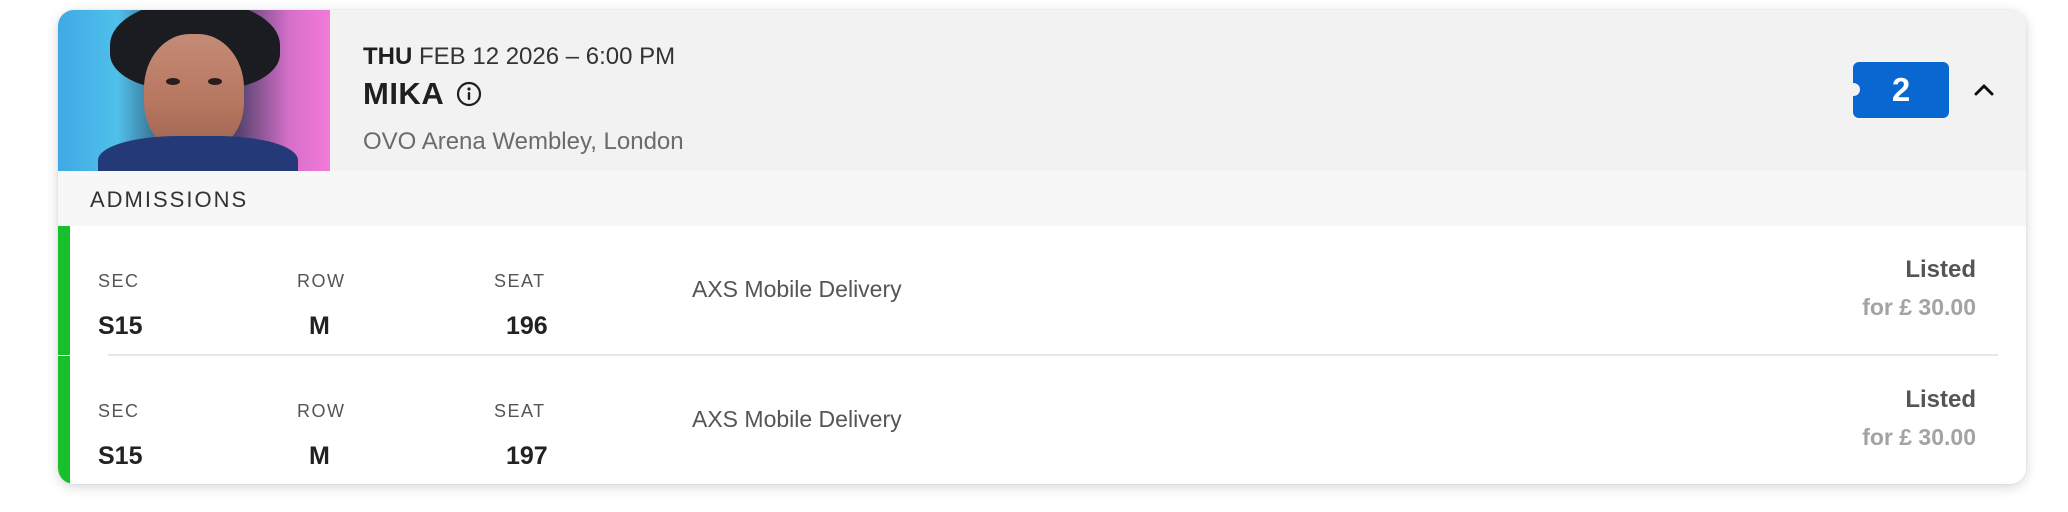 The width and height of the screenshot is (2068, 512). I want to click on event-day: THU, so click(388, 56).